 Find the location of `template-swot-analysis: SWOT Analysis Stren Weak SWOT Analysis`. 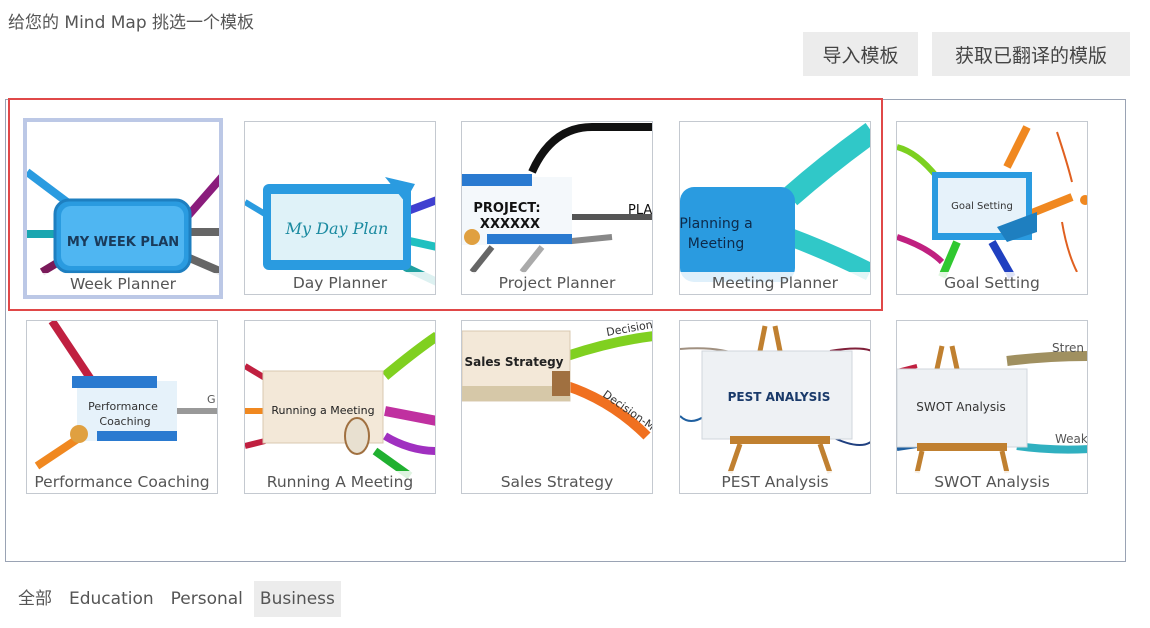

template-swot-analysis: SWOT Analysis Stren Weak SWOT Analysis is located at coordinates (992, 407).